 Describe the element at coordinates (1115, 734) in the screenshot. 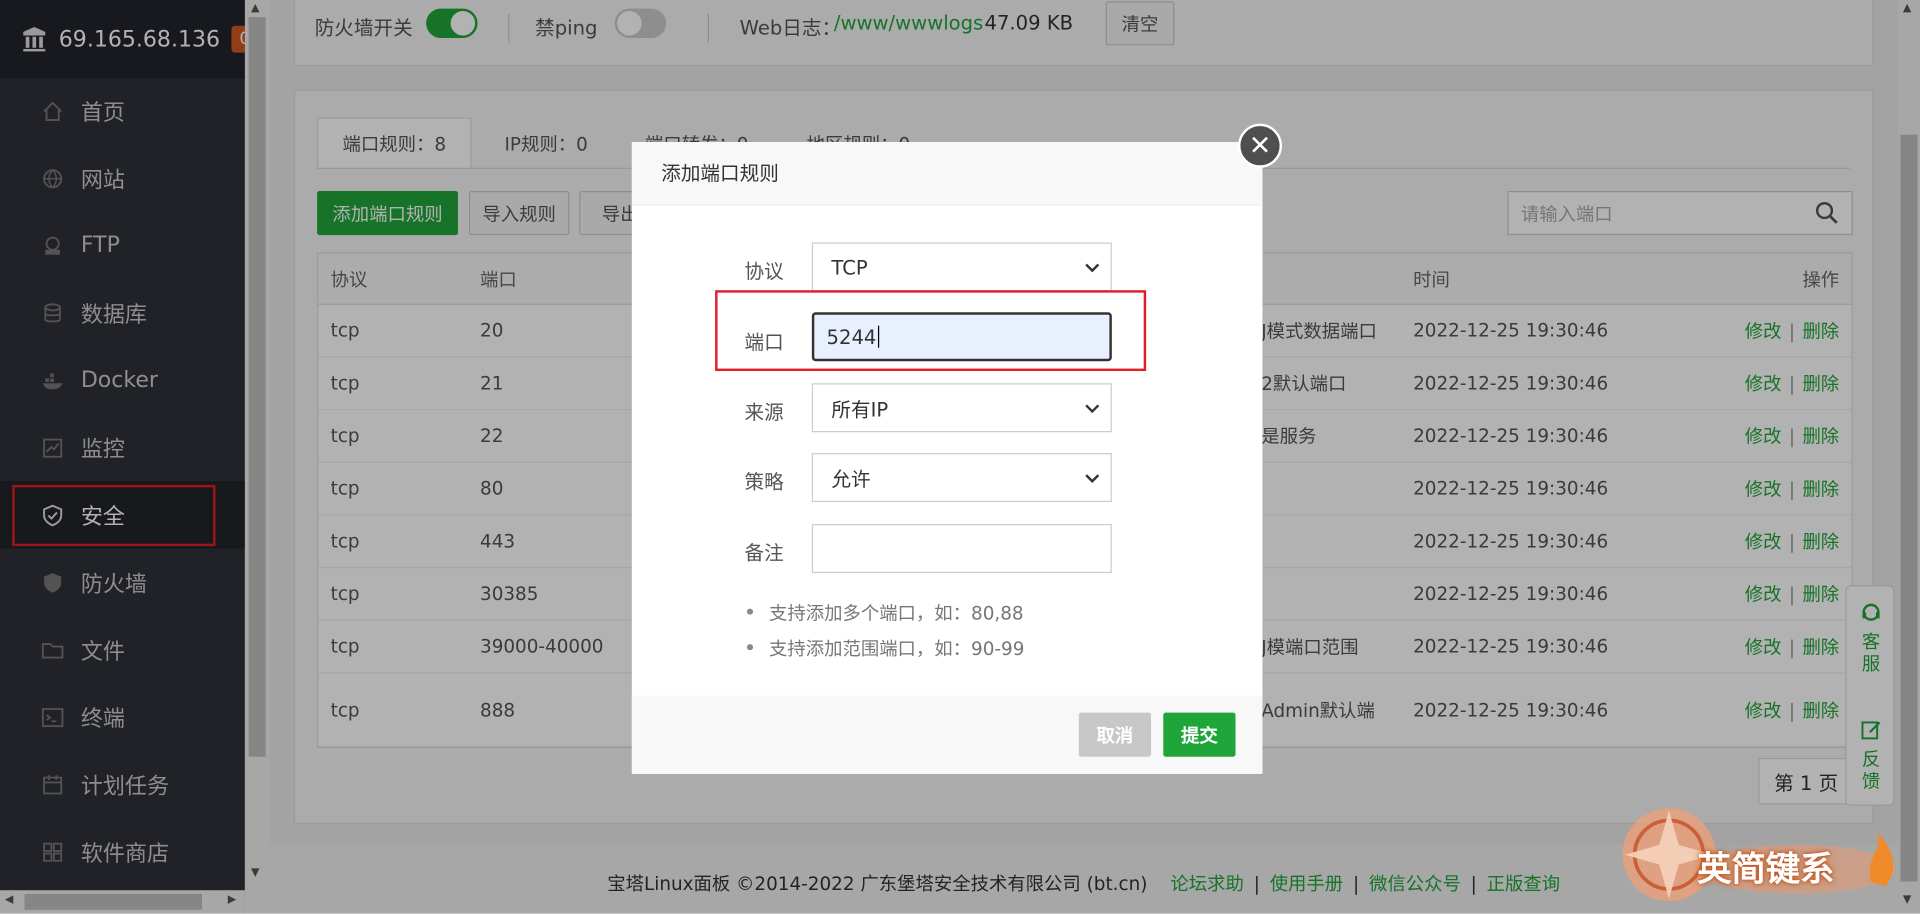

I see `cancel-button: 取消` at that location.